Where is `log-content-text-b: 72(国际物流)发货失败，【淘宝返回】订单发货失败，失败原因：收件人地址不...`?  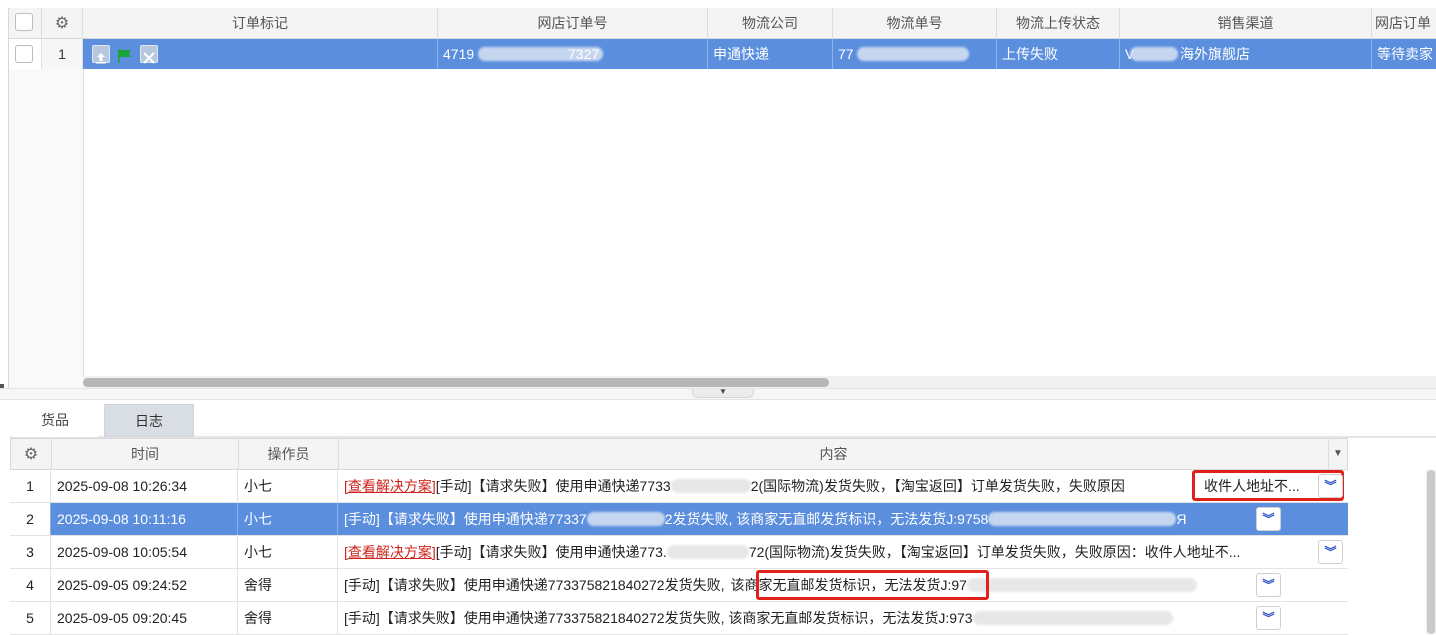
log-content-text-b: 72(国际物流)发货失败，【淘宝返回】订单发货失败，失败原因：收件人地址不... is located at coordinates (994, 552).